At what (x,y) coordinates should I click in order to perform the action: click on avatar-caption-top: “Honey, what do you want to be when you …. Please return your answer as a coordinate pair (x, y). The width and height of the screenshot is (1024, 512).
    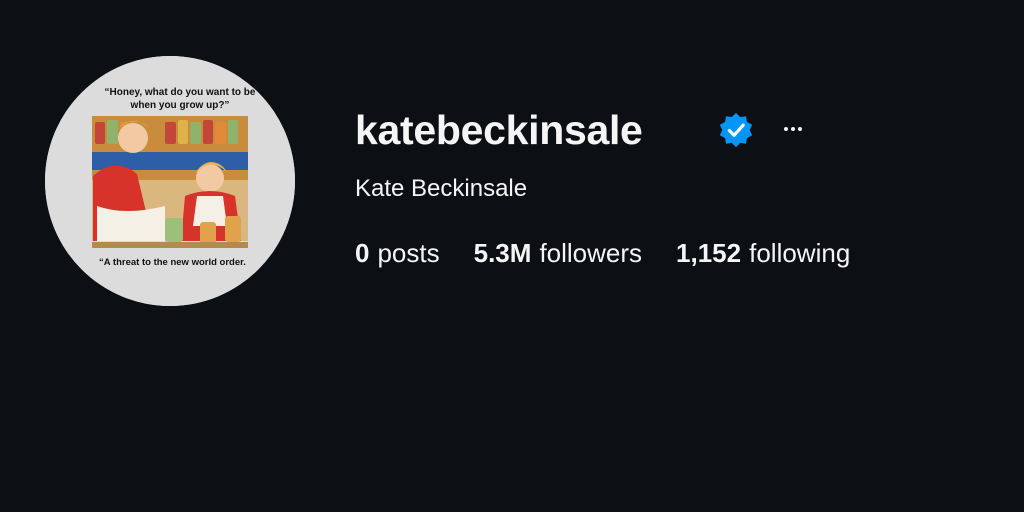
    Looking at the image, I should click on (180, 99).